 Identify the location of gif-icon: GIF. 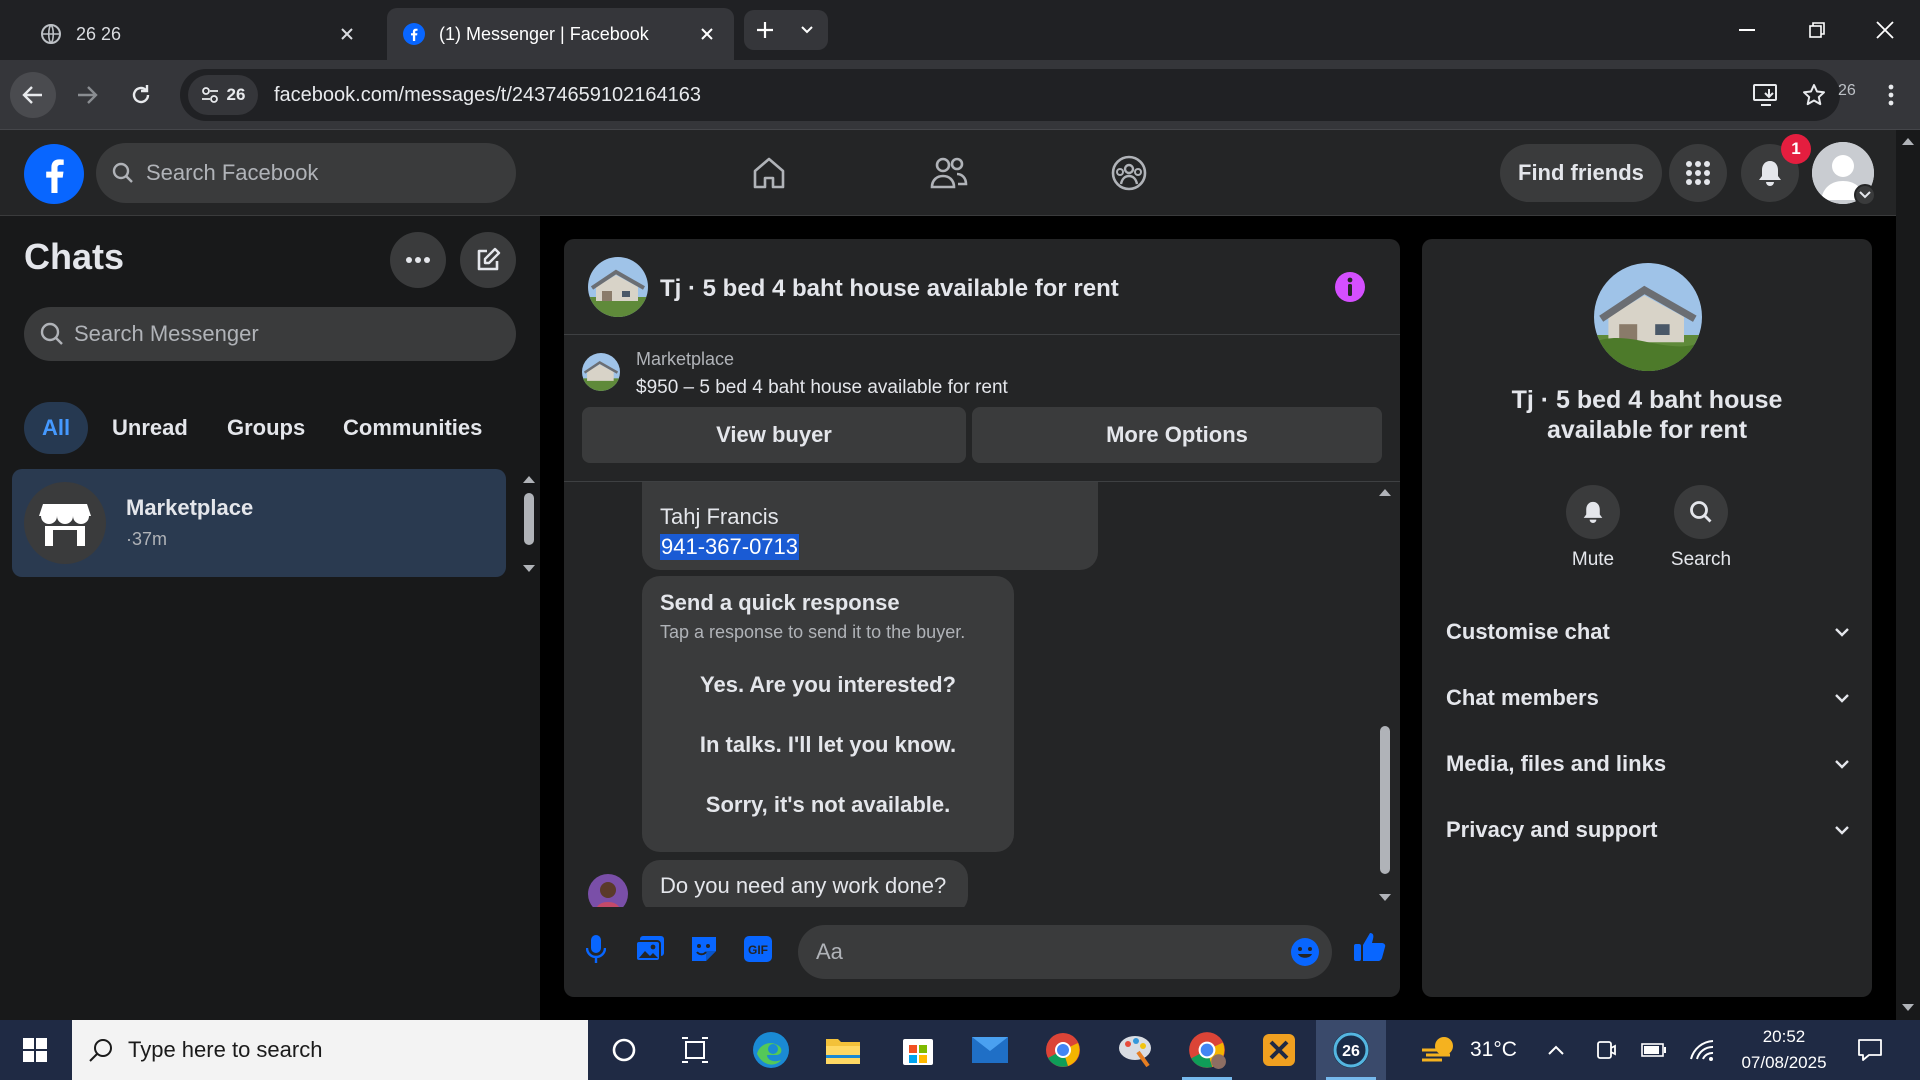
(758, 949).